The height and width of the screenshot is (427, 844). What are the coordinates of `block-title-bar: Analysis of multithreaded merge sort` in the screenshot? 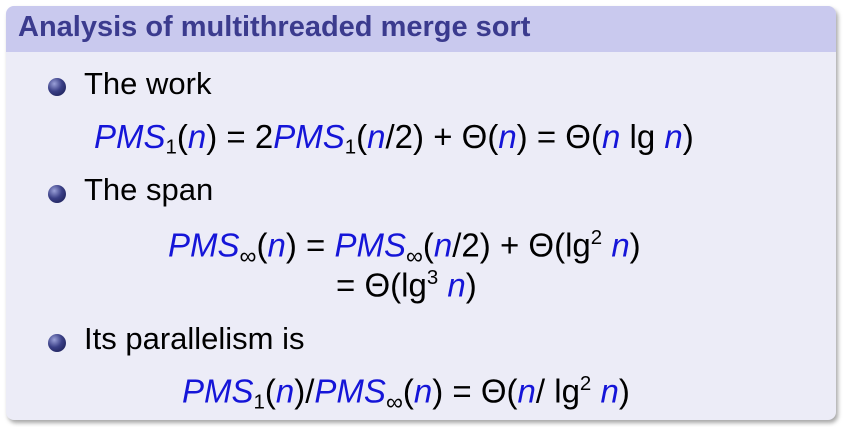 It's located at (421, 29).